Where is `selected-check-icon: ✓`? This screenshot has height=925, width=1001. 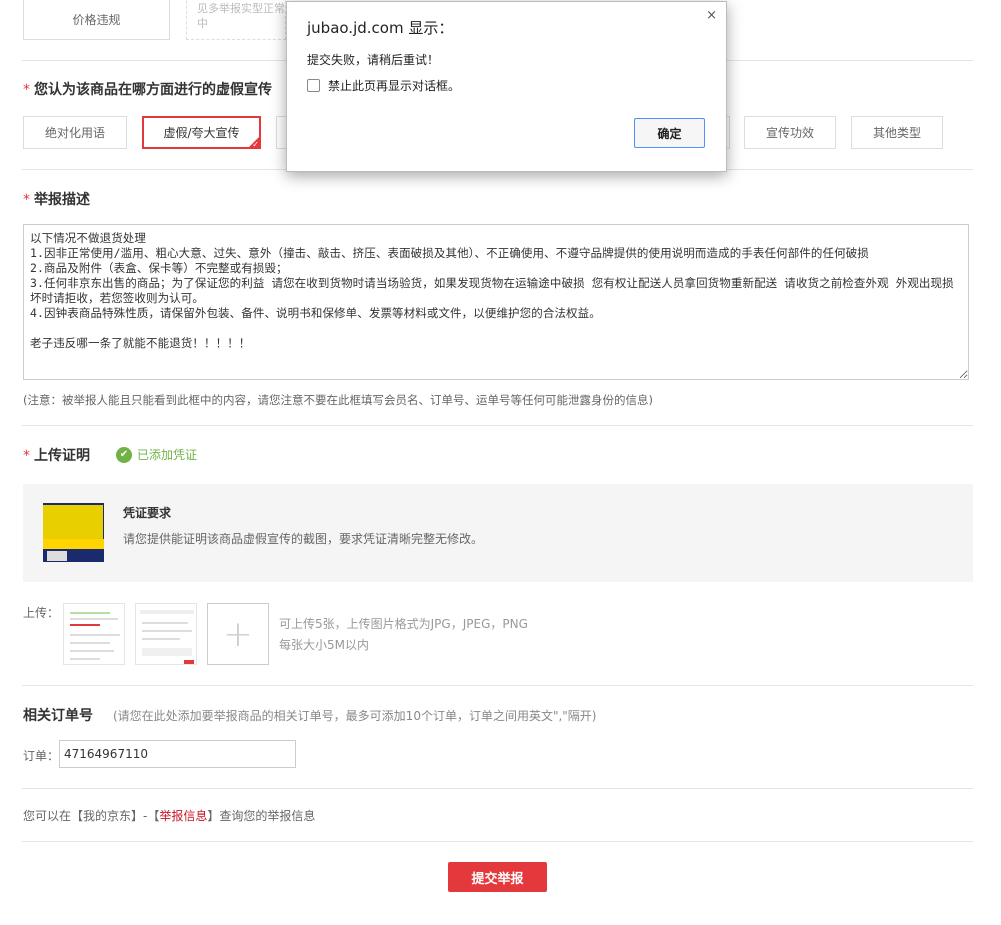
selected-check-icon: ✓ is located at coordinates (255, 144).